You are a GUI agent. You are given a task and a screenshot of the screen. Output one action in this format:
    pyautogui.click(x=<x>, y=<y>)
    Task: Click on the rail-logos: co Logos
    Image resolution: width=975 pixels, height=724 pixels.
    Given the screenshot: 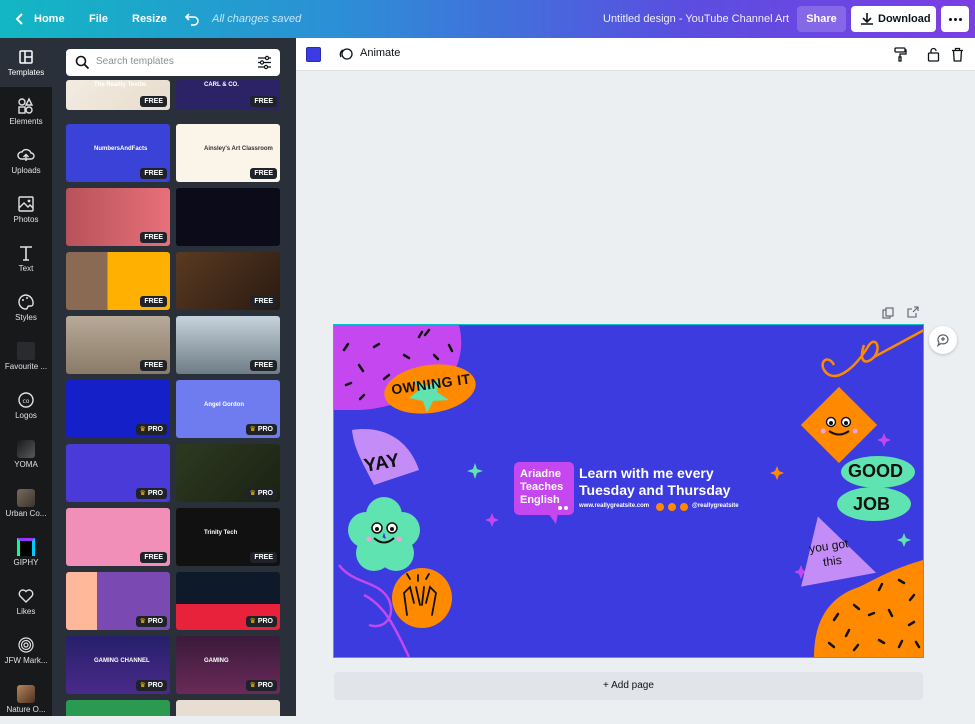 What is the action you would take?
    pyautogui.click(x=26, y=405)
    